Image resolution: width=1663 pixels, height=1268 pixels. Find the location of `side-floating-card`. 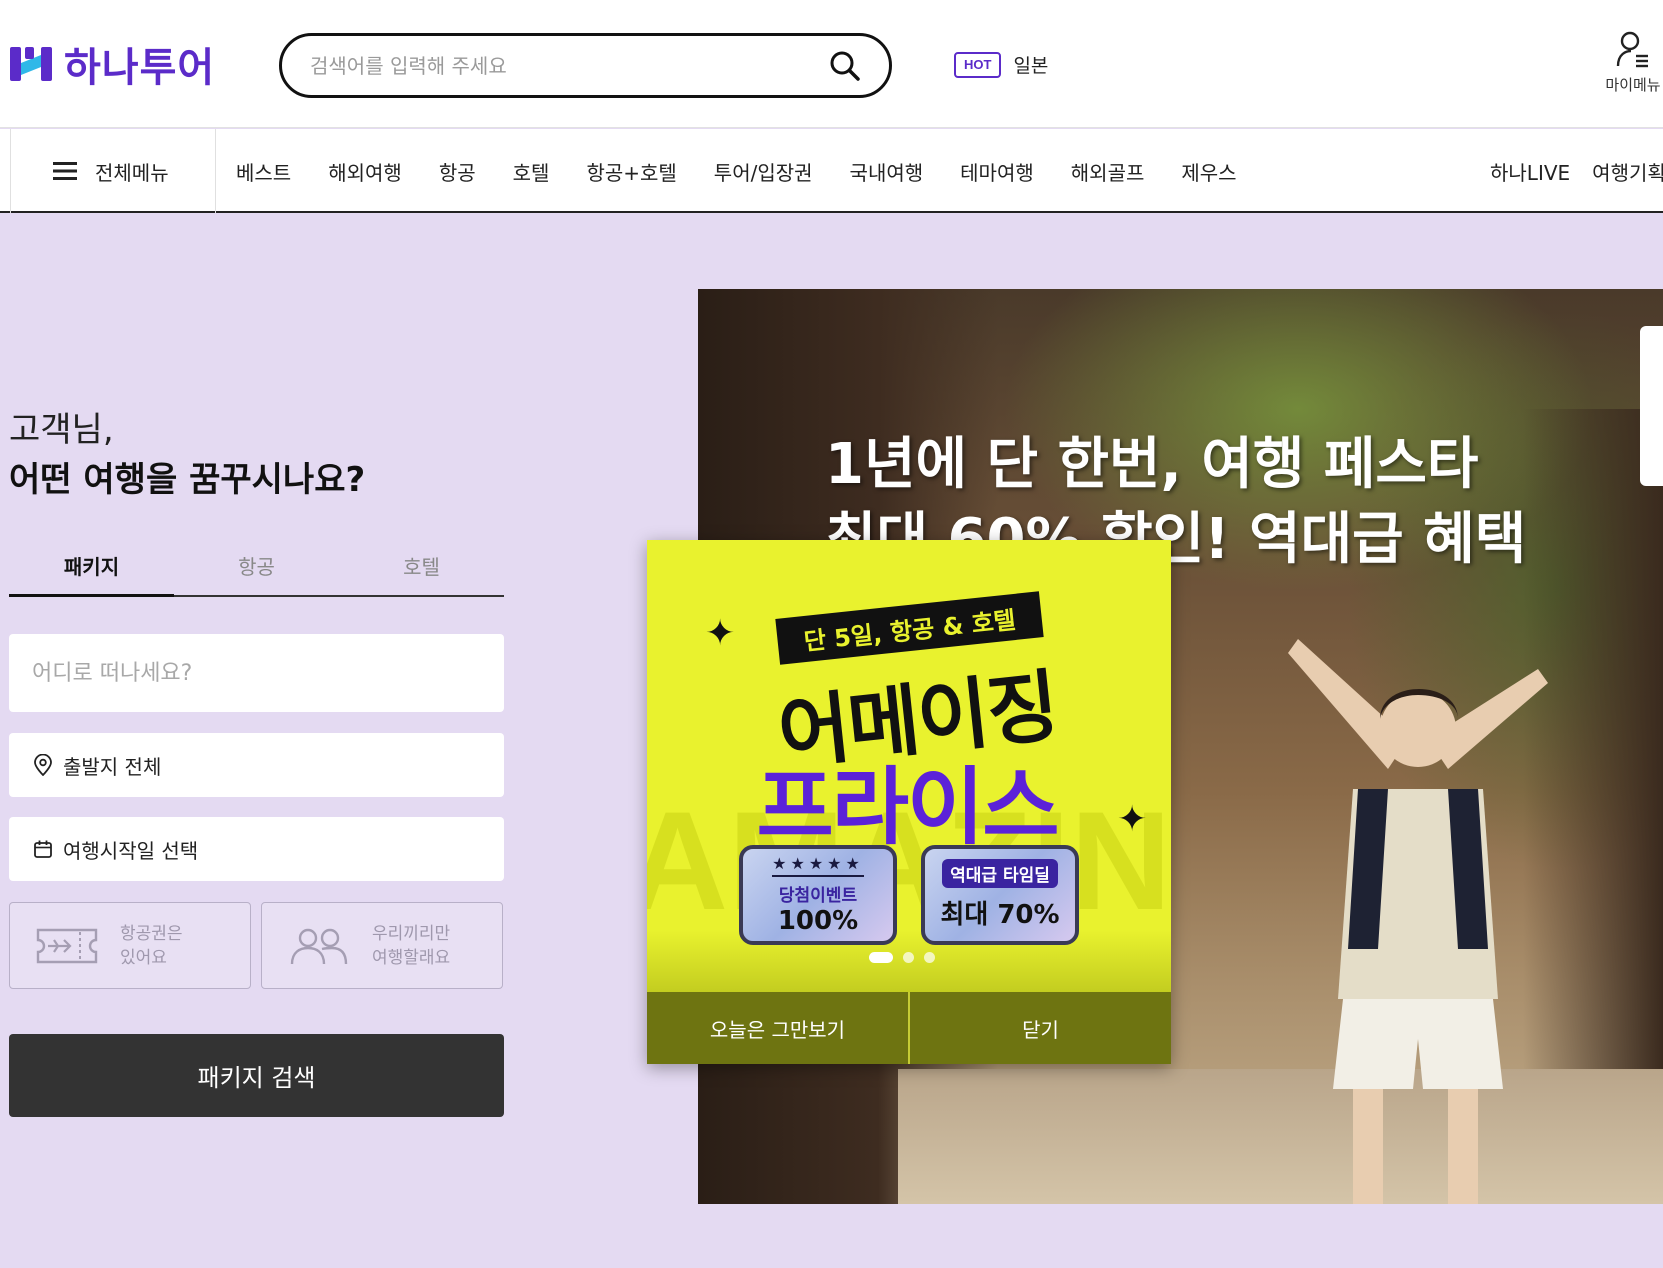

side-floating-card is located at coordinates (1651, 406).